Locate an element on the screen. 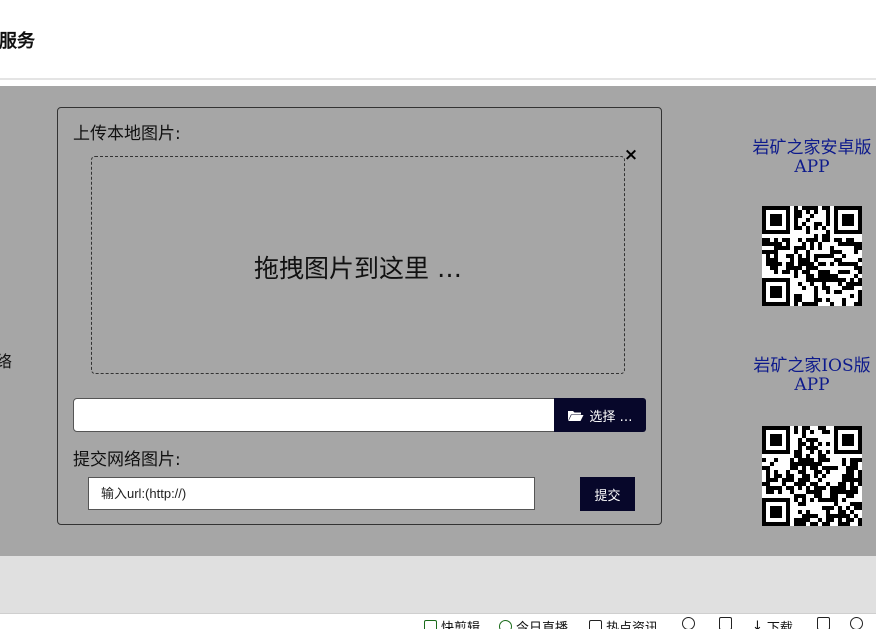 Image resolution: width=876 pixels, height=629 pixels. taskbar-item-live: 今日直播 is located at coordinates (533, 623).